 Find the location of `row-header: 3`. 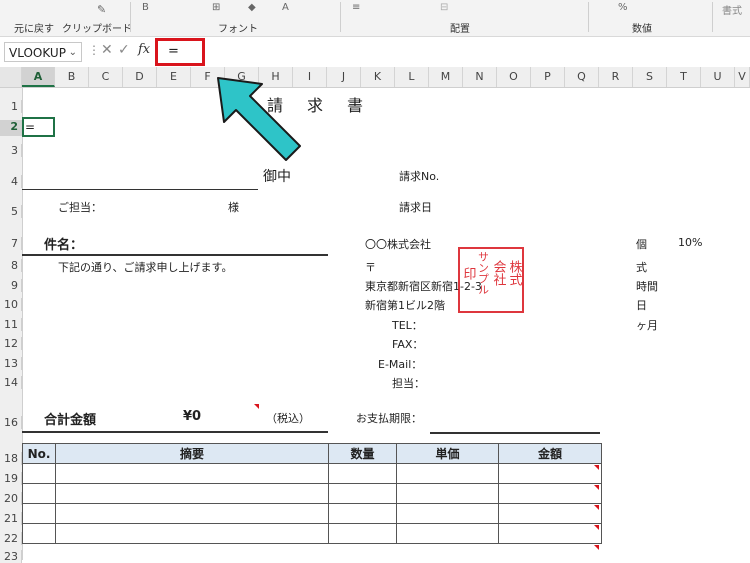

row-header: 3 is located at coordinates (11, 150).